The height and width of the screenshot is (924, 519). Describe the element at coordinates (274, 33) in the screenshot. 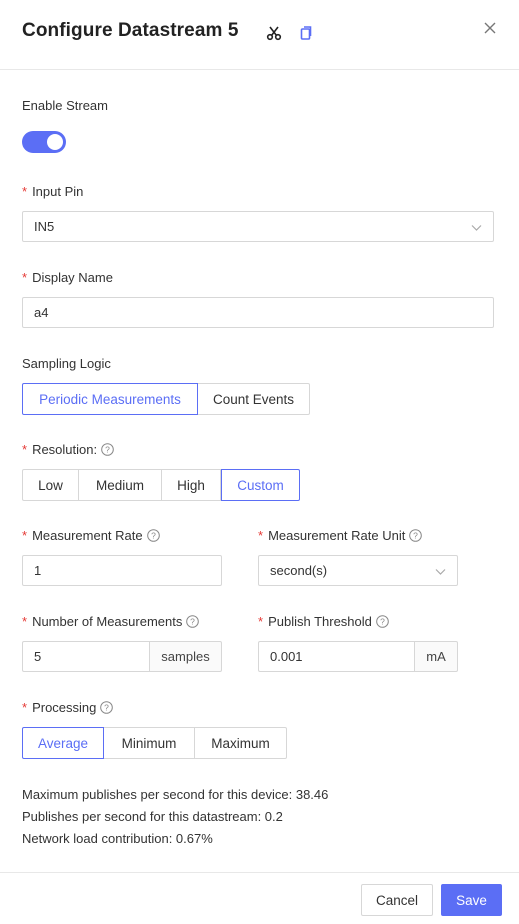

I see `scissors-icon` at that location.